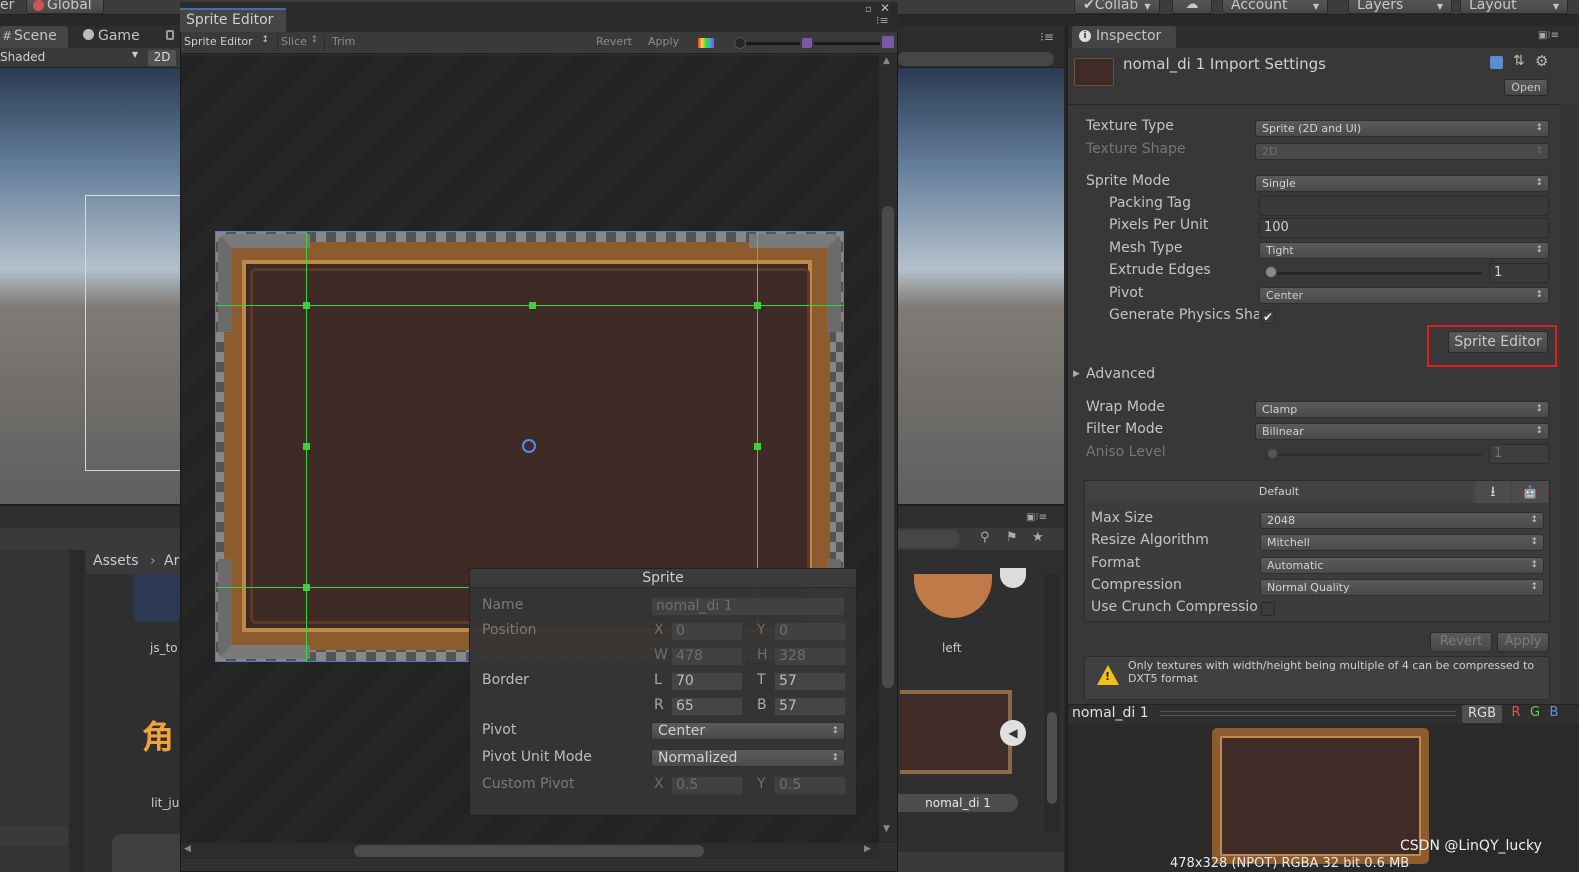 Image resolution: width=1579 pixels, height=872 pixels. What do you see at coordinates (882, 20) in the screenshot?
I see `window-menu-icon: ⁝≡` at bounding box center [882, 20].